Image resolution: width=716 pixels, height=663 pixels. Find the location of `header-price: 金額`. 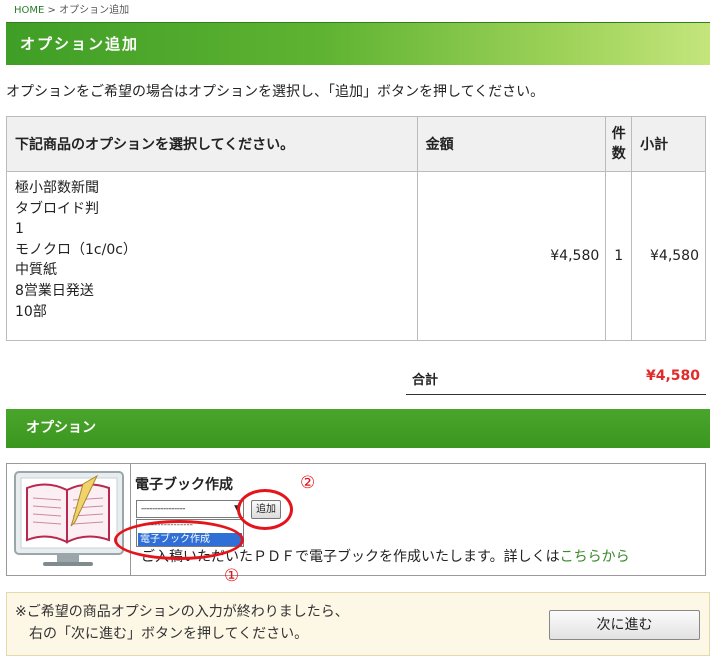

header-price: 金額 is located at coordinates (511, 144).